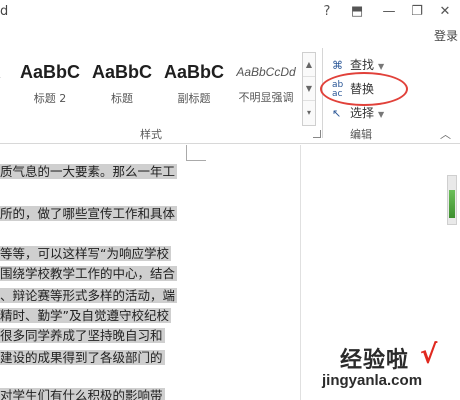 The height and width of the screenshot is (400, 460). What do you see at coordinates (4, 11) in the screenshot?
I see `window-title-fragment: d` at bounding box center [4, 11].